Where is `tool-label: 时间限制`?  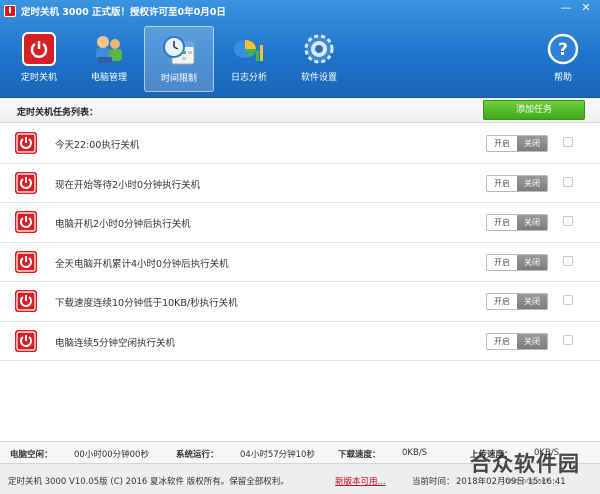
tool-label: 时间限制 is located at coordinates (178, 79).